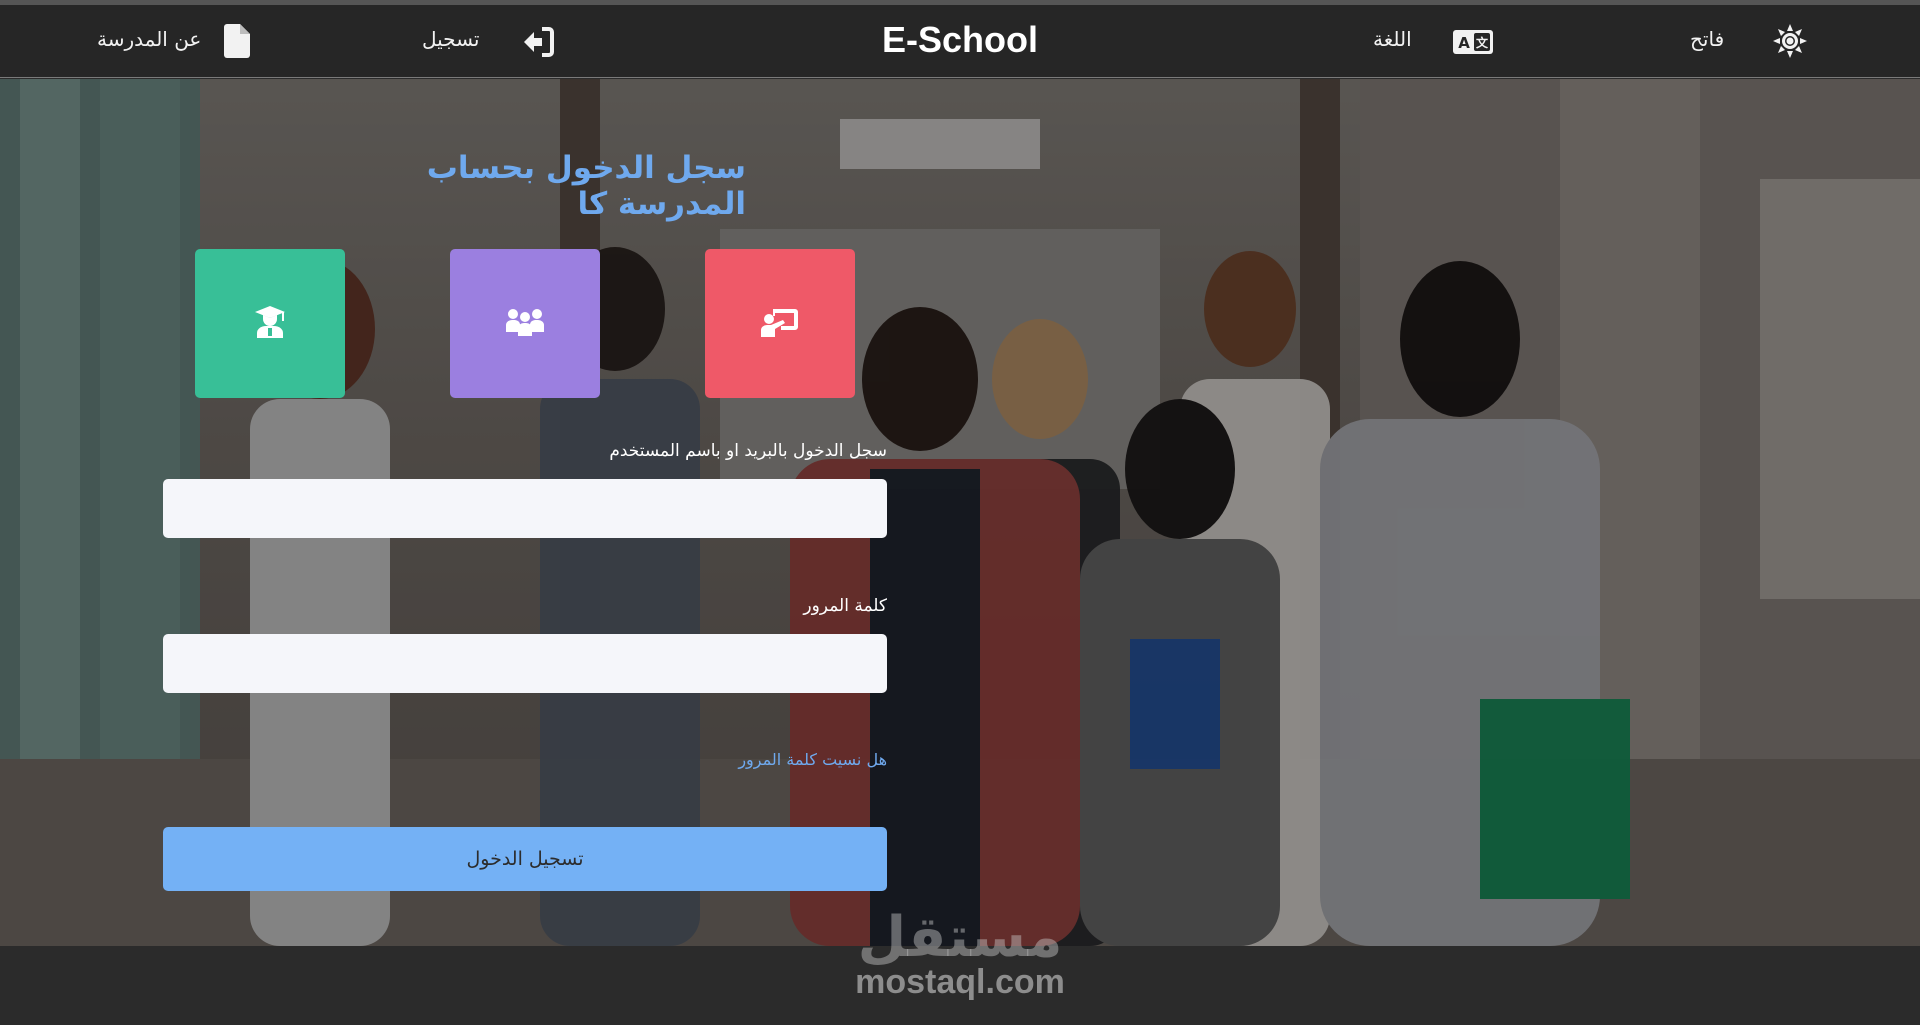 Image resolution: width=1920 pixels, height=1025 pixels. Describe the element at coordinates (525, 859) in the screenshot. I see `login-submit-button: تسجيل الدخول` at that location.